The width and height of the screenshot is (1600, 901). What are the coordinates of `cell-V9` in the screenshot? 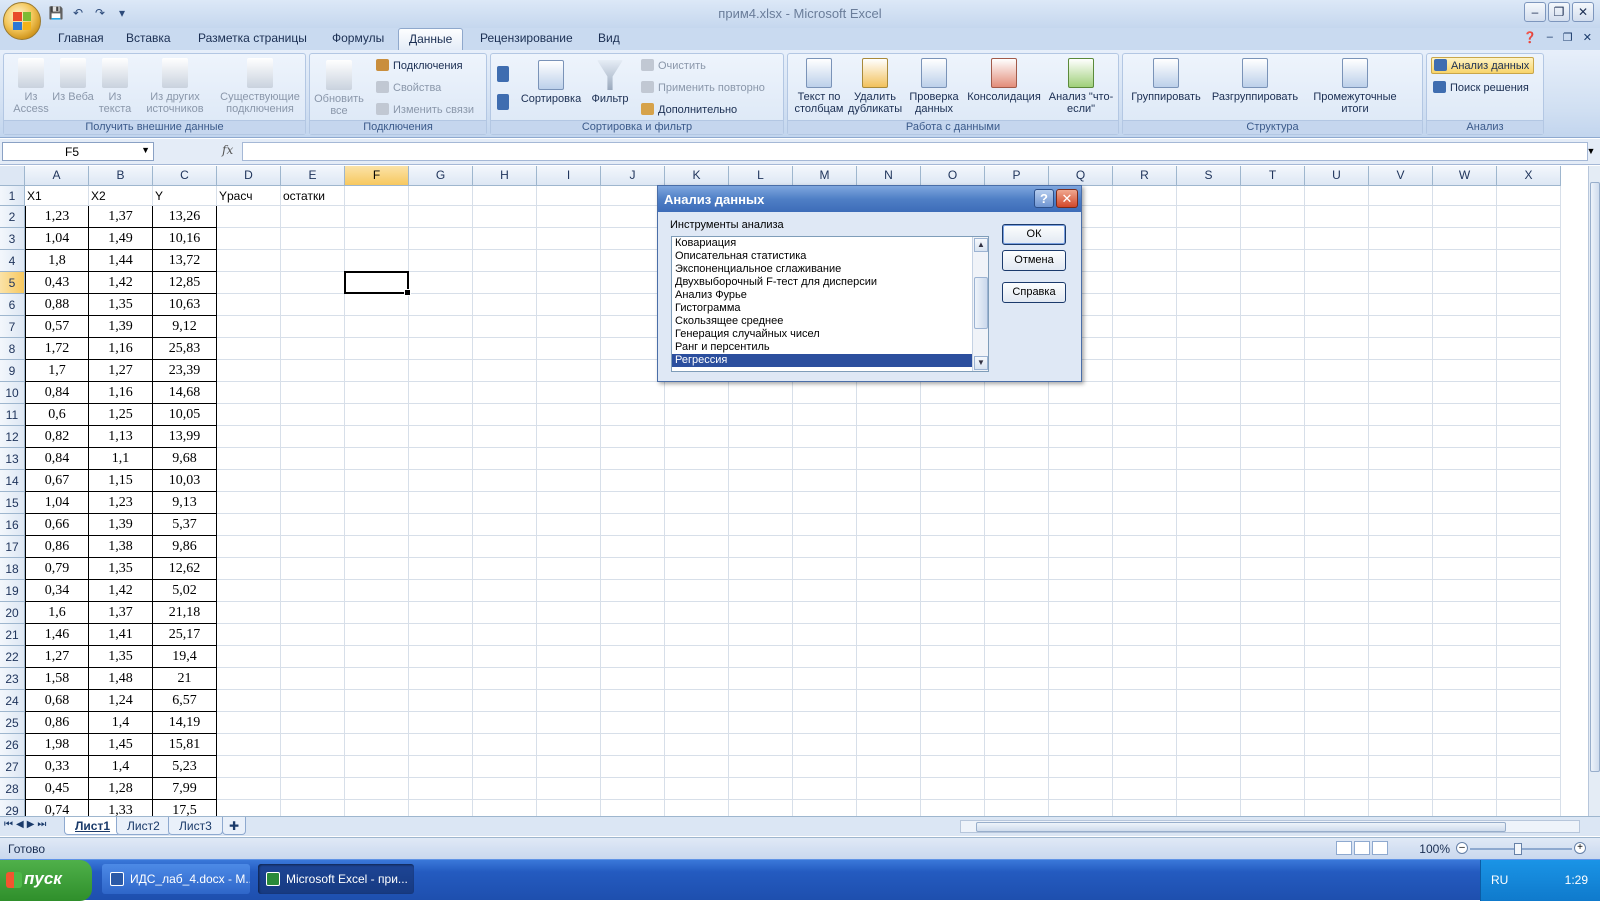 It's located at (1401, 371).